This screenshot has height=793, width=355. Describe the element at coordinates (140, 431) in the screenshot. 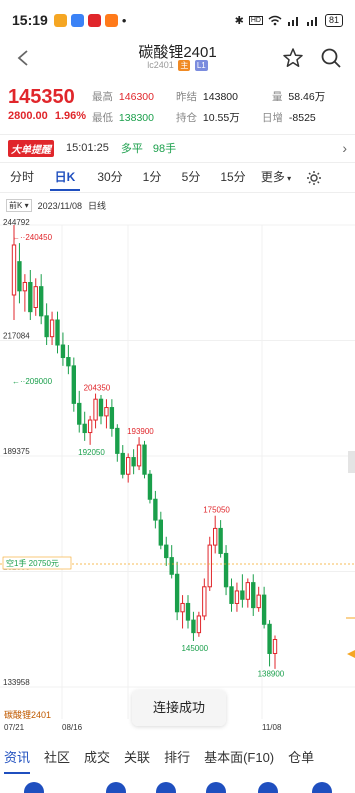

I see `price-annotation: 193900` at that location.